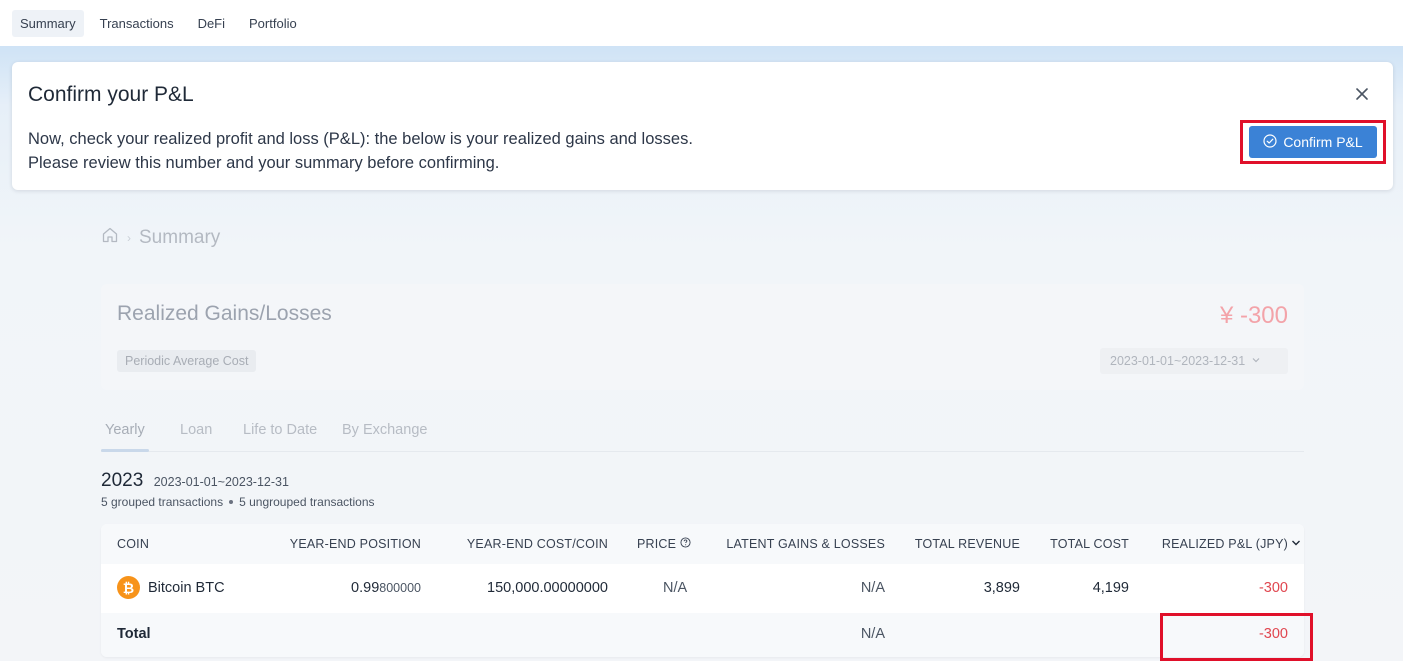  What do you see at coordinates (400, 588) in the screenshot?
I see `position-rest: 800000` at bounding box center [400, 588].